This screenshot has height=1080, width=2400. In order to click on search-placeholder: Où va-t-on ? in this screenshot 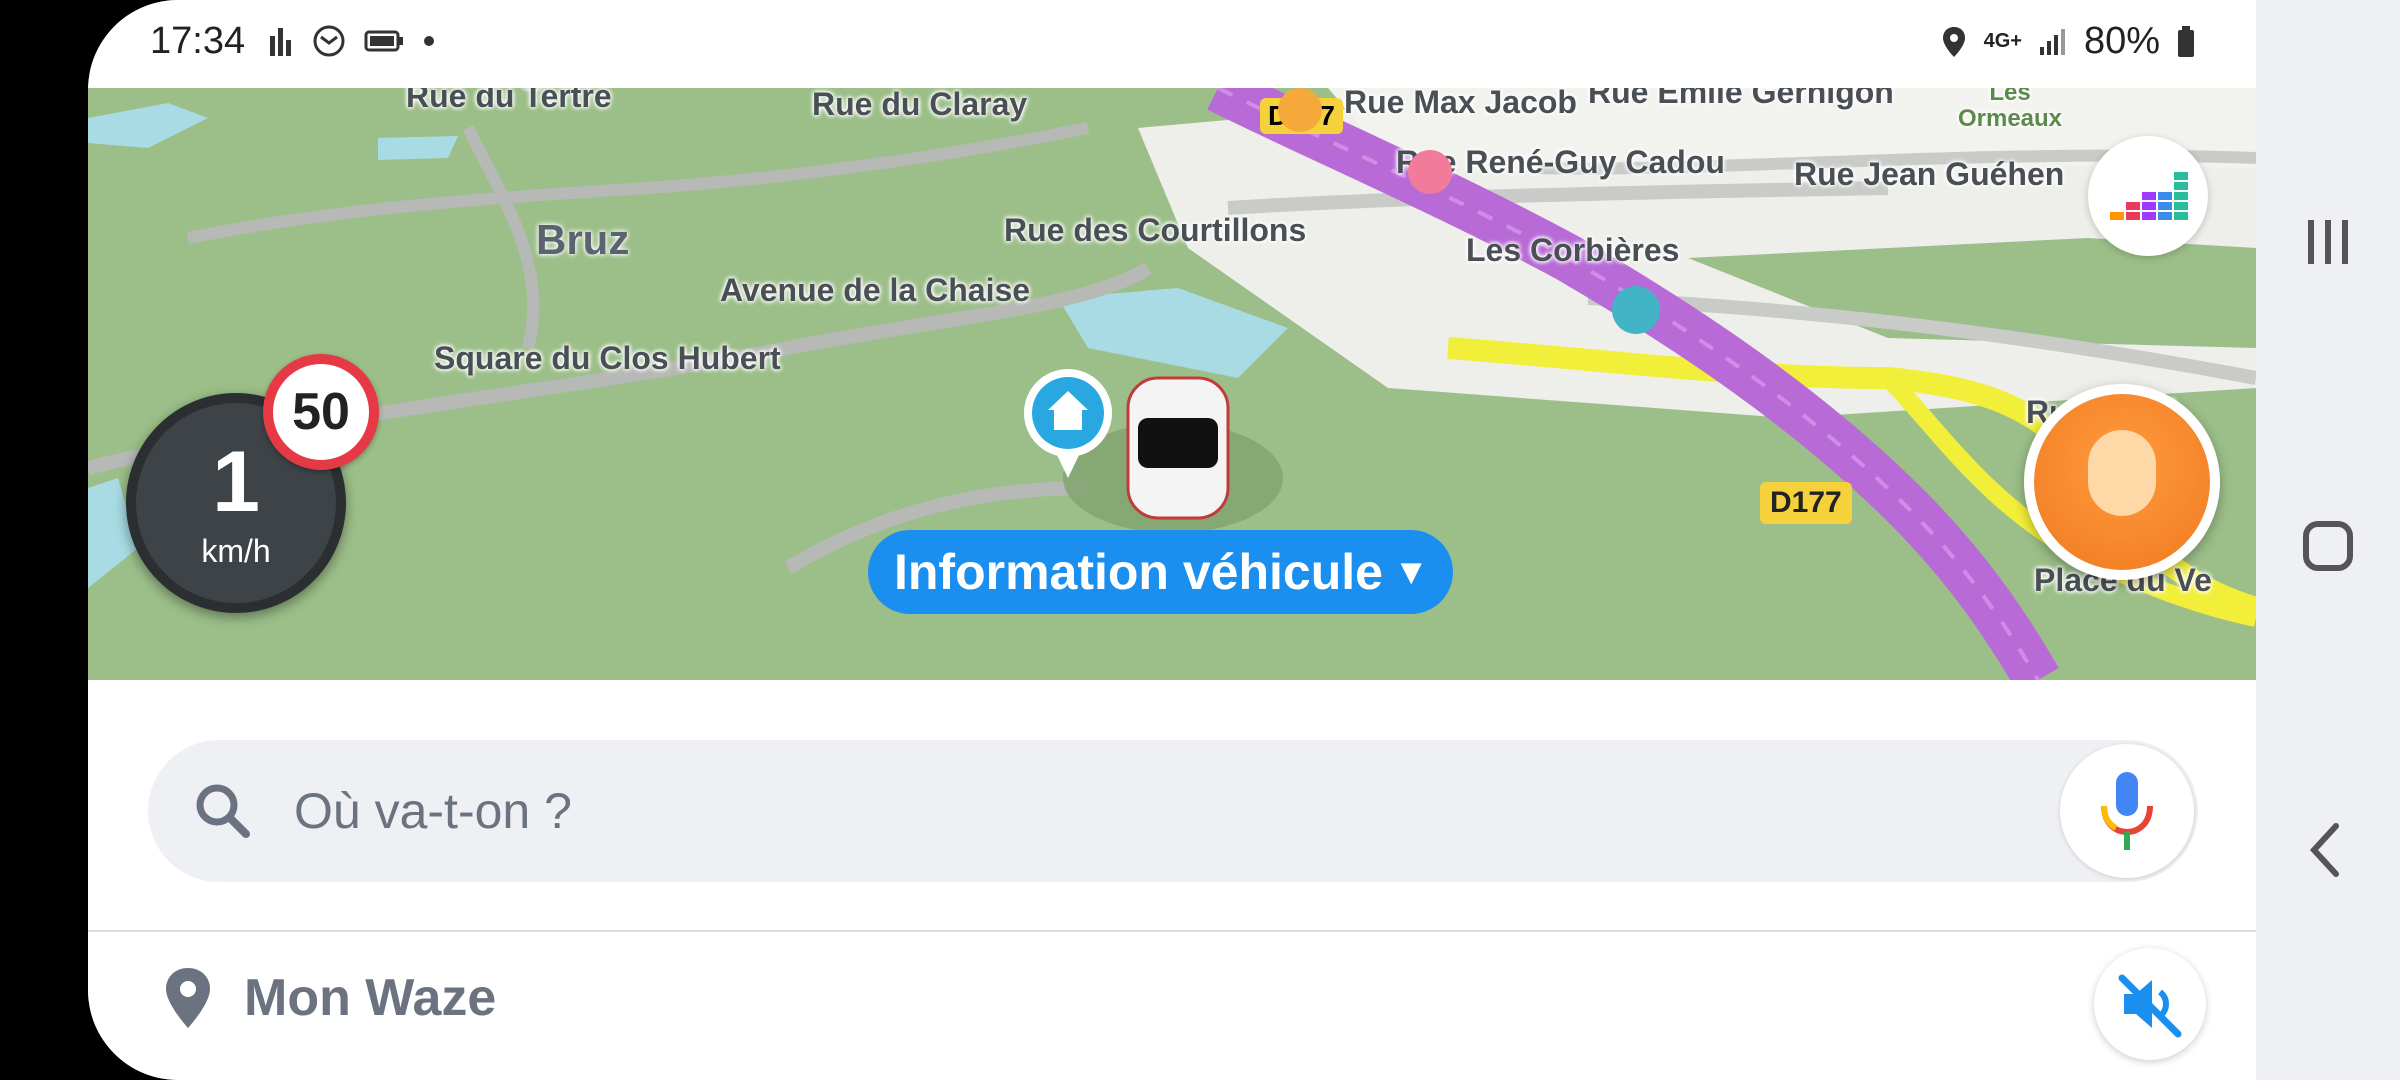, I will do `click(433, 811)`.